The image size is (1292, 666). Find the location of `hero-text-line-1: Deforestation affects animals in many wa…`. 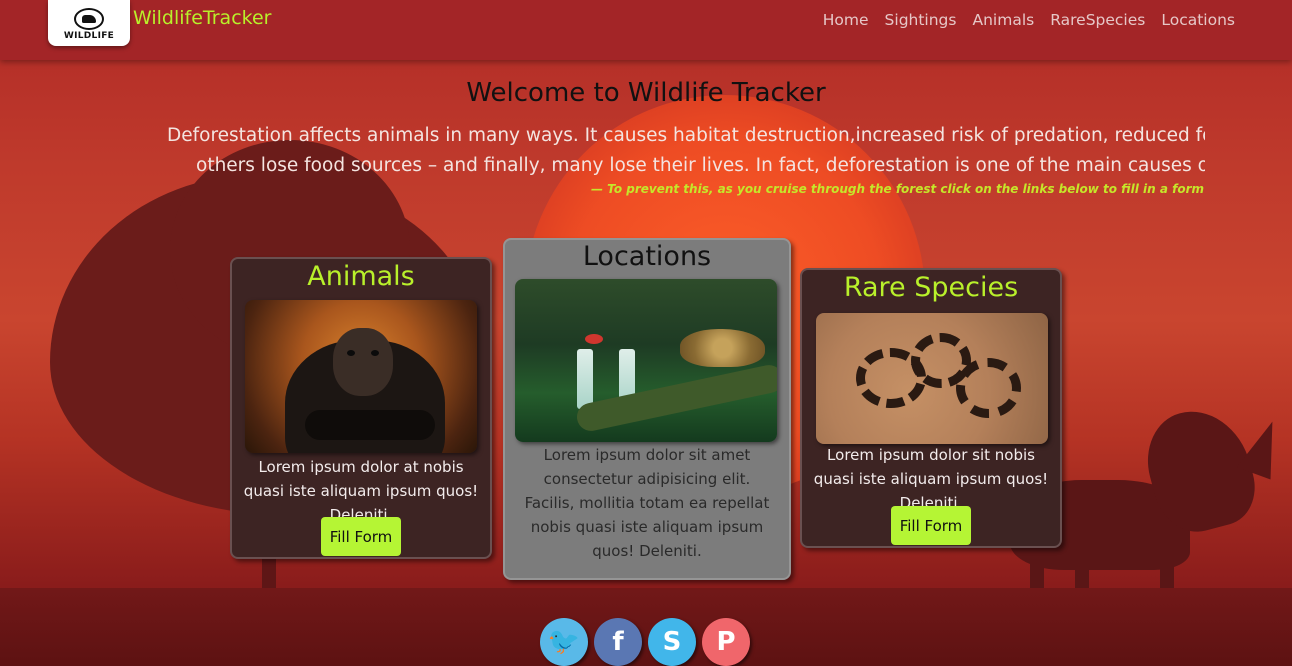

hero-text-line-1: Deforestation affects animals in many wa… is located at coordinates (686, 135).